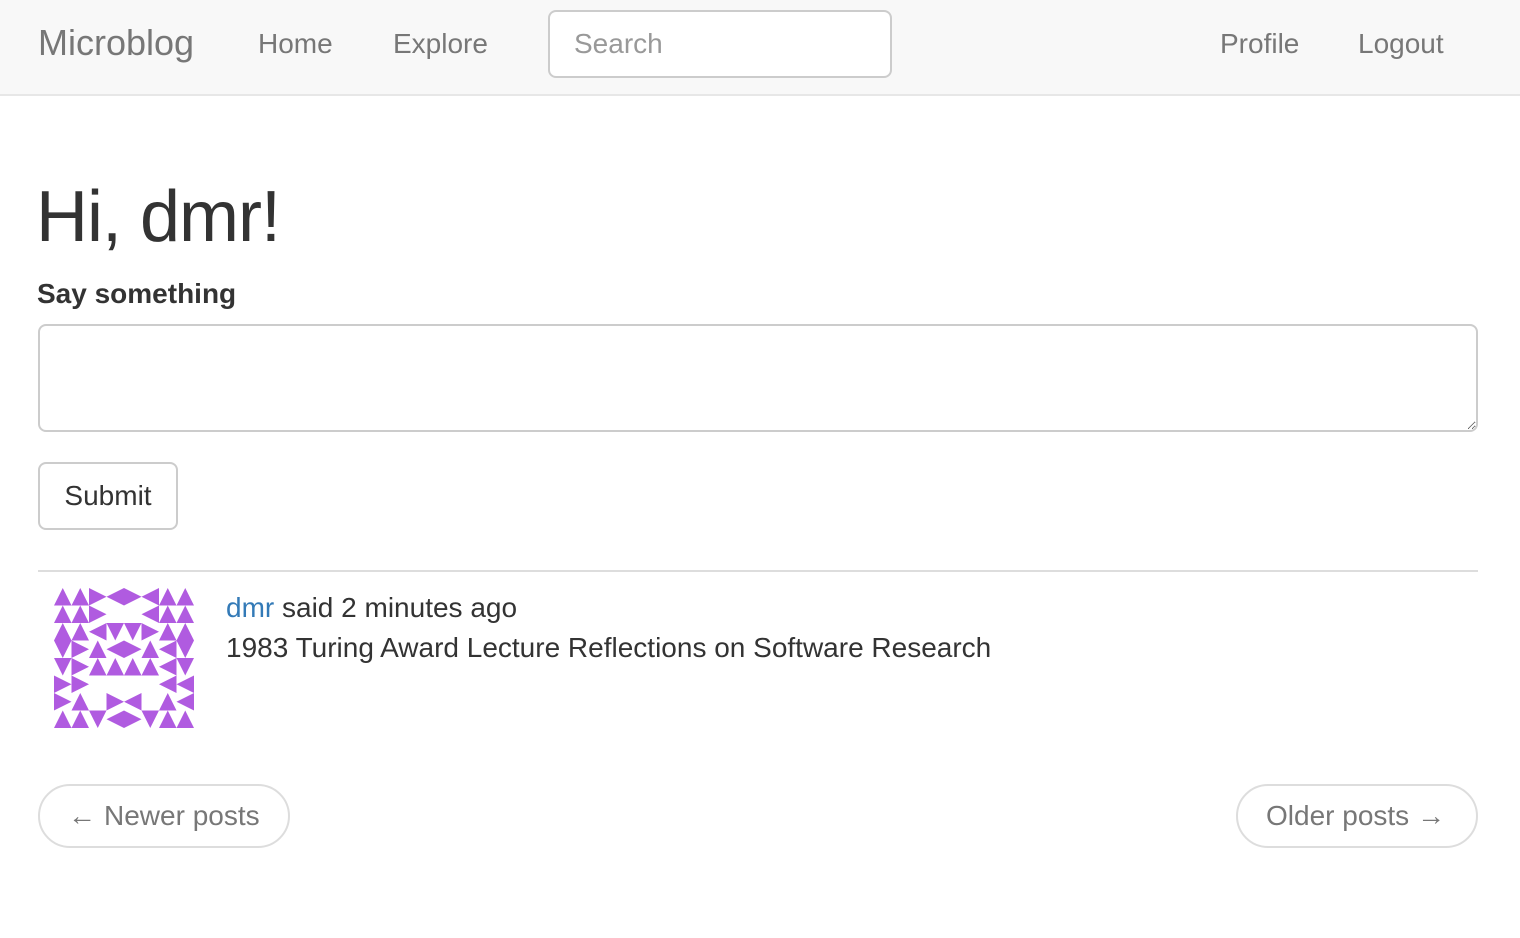  Describe the element at coordinates (137, 293) in the screenshot. I see `post-form-label: Say something` at that location.